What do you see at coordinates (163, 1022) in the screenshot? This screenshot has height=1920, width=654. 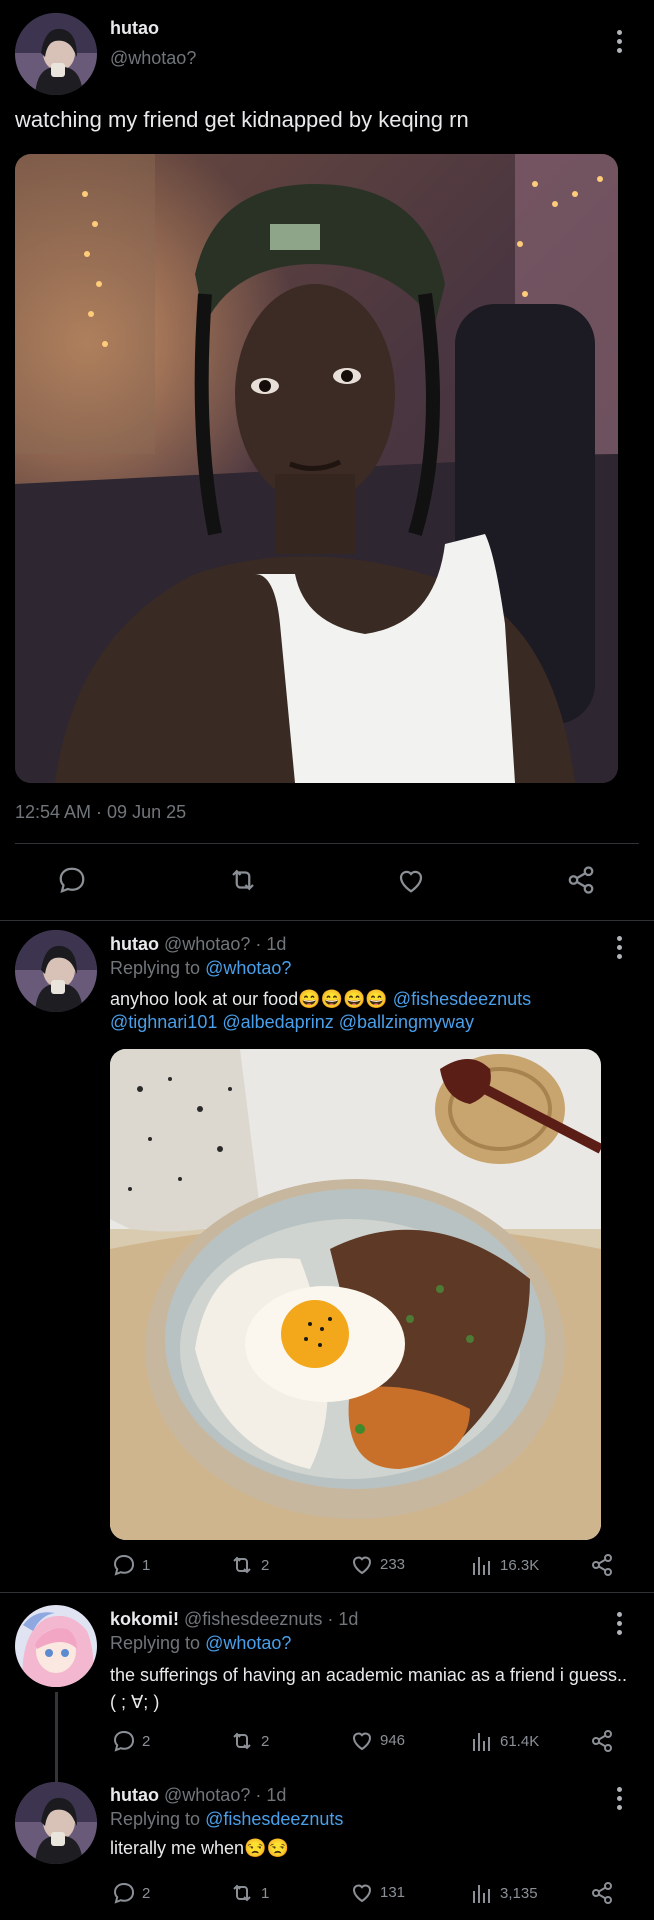 I see `mention-link: @tighnari101` at bounding box center [163, 1022].